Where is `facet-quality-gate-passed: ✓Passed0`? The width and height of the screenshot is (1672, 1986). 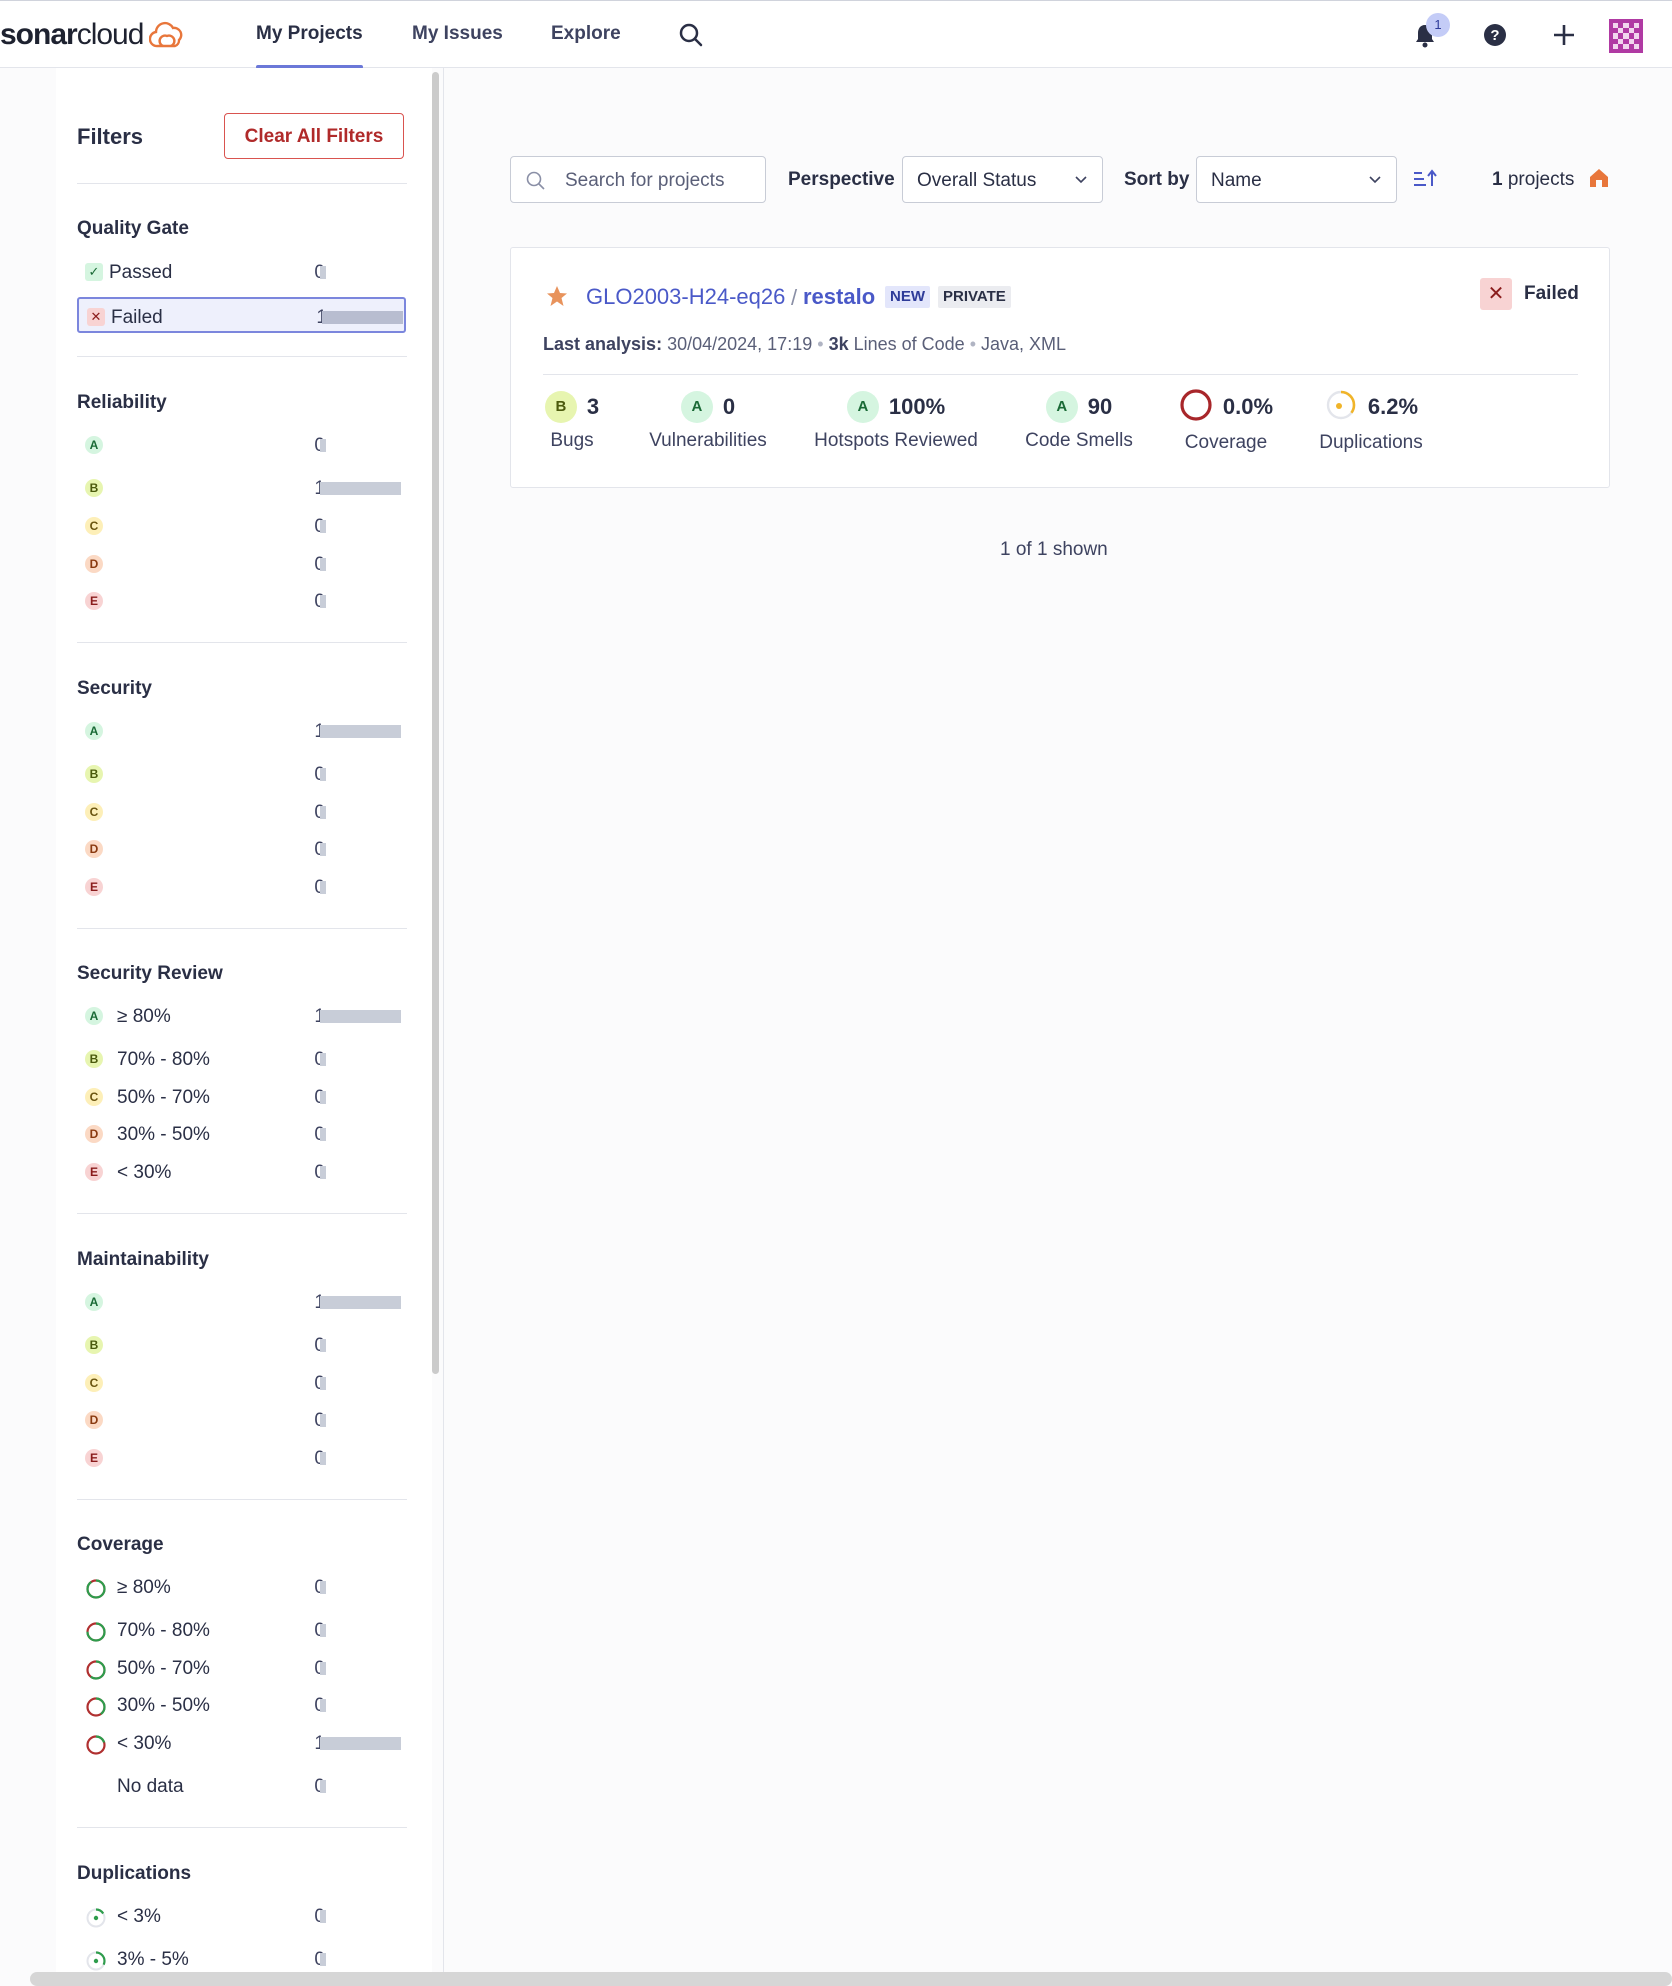
facet-quality-gate-passed: ✓Passed0 is located at coordinates (241, 272).